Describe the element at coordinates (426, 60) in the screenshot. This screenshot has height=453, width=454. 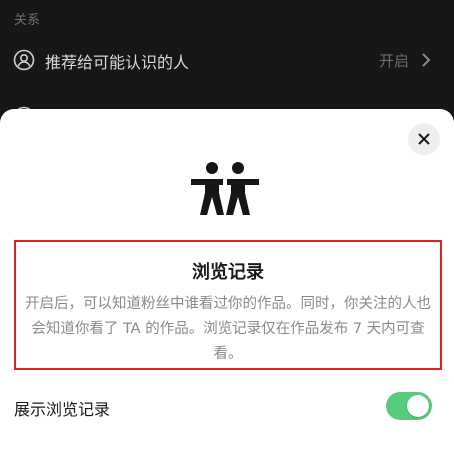
I see `chevron-right-icon` at that location.